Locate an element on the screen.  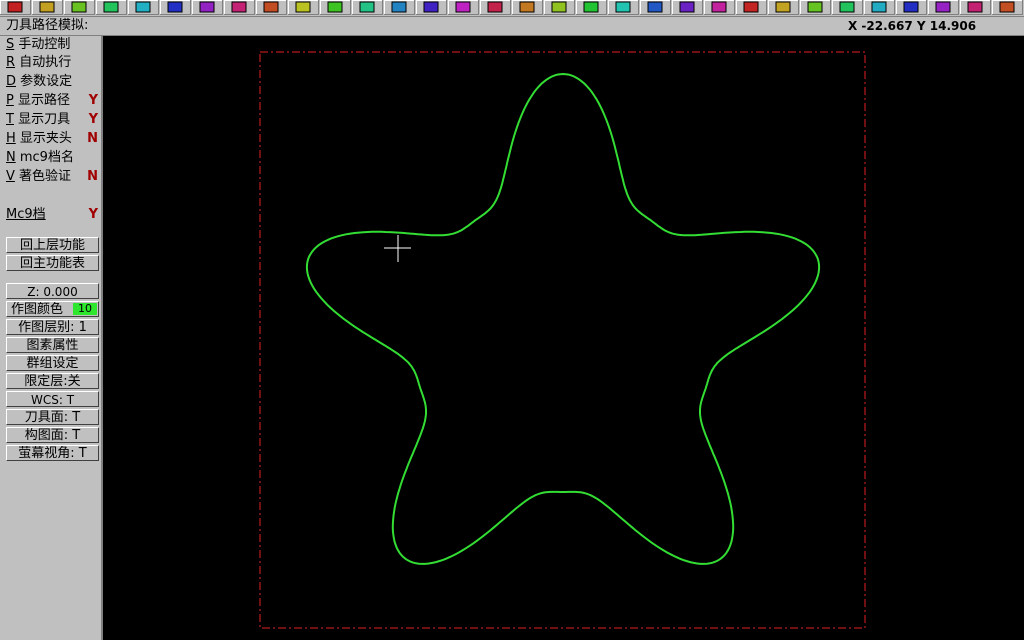
save-button is located at coordinates (111, 7).